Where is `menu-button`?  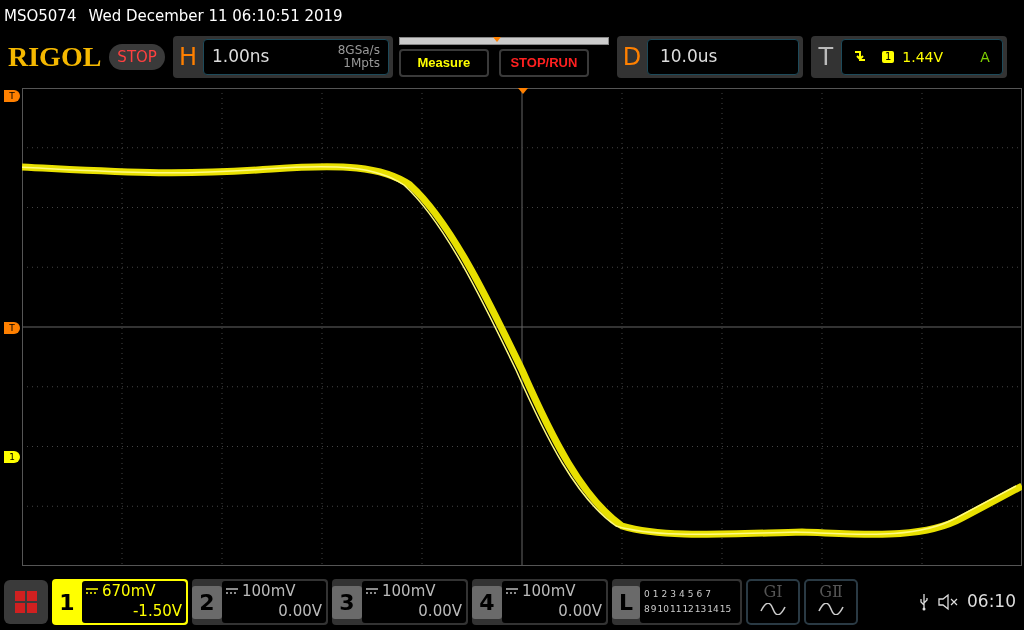 menu-button is located at coordinates (26, 602).